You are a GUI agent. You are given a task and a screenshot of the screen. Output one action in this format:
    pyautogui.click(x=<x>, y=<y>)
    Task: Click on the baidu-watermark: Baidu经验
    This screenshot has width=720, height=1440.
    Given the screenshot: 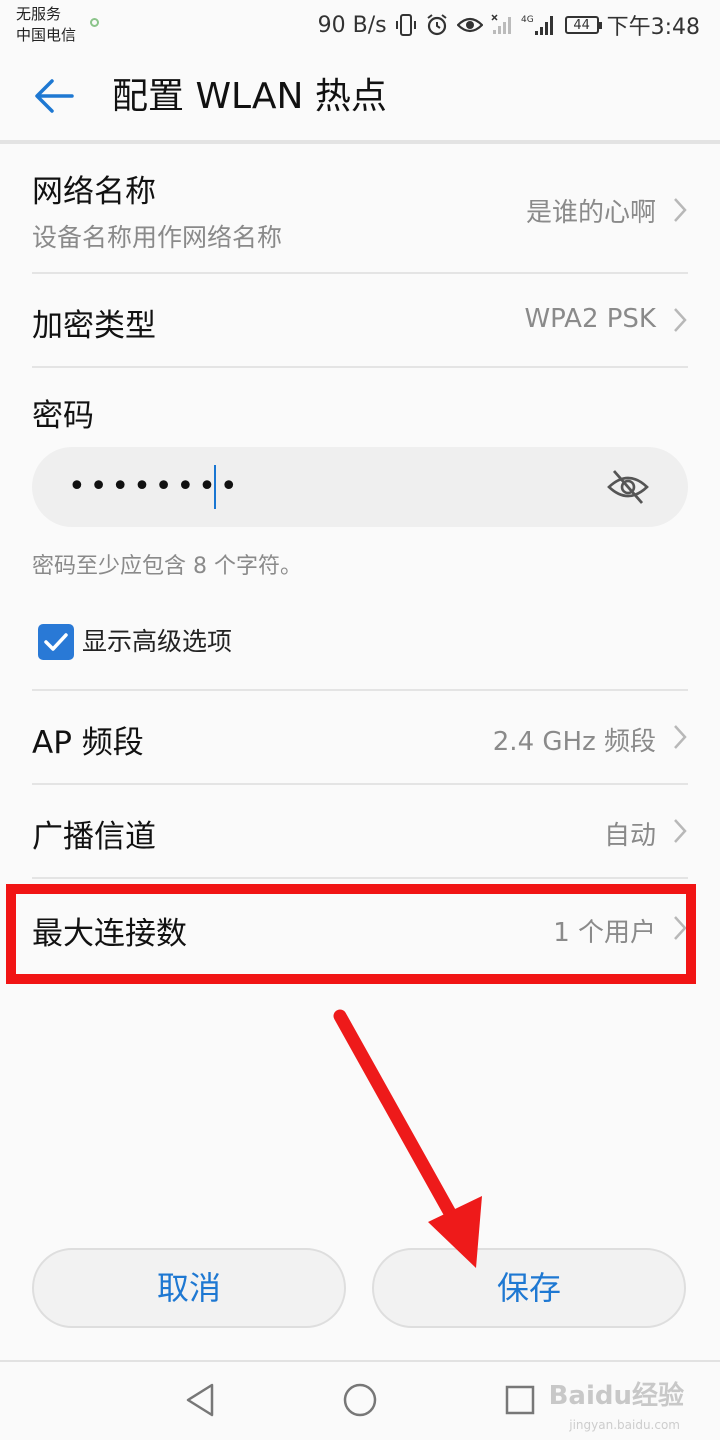 What is the action you would take?
    pyautogui.click(x=616, y=1396)
    